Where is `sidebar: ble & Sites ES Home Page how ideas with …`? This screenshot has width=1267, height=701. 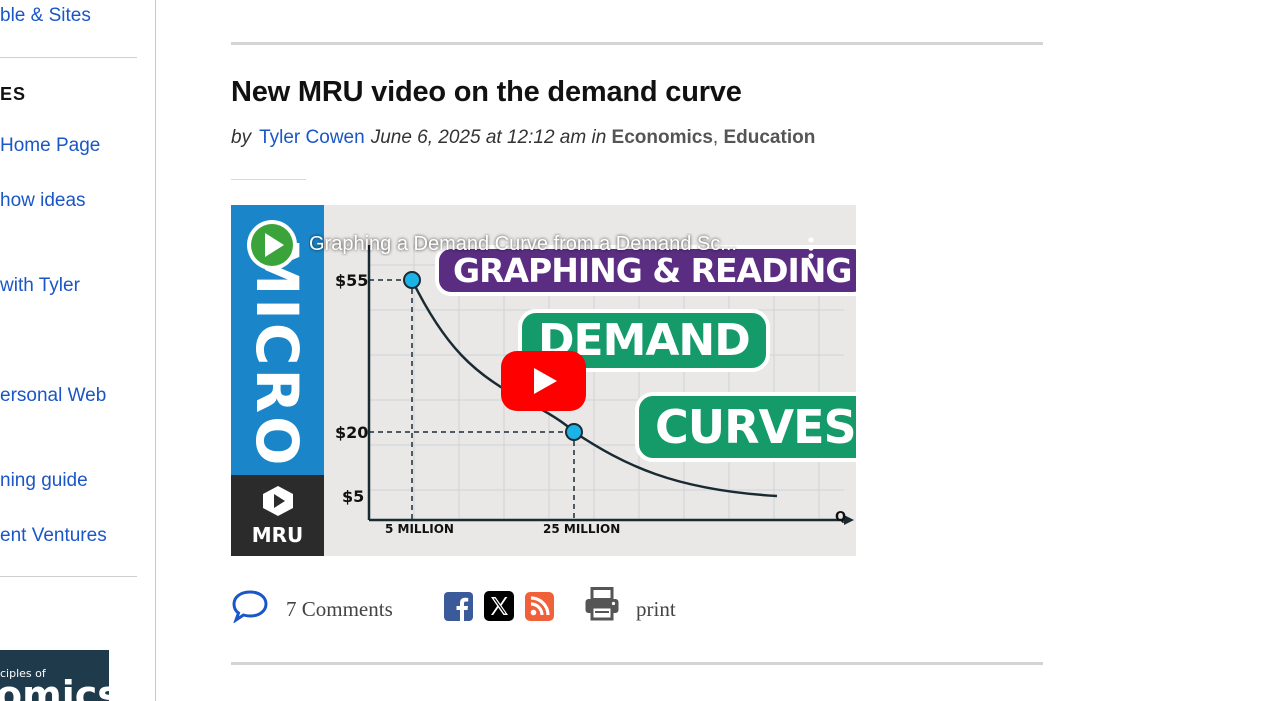 sidebar: ble & Sites ES Home Page how ideas with … is located at coordinates (78, 350).